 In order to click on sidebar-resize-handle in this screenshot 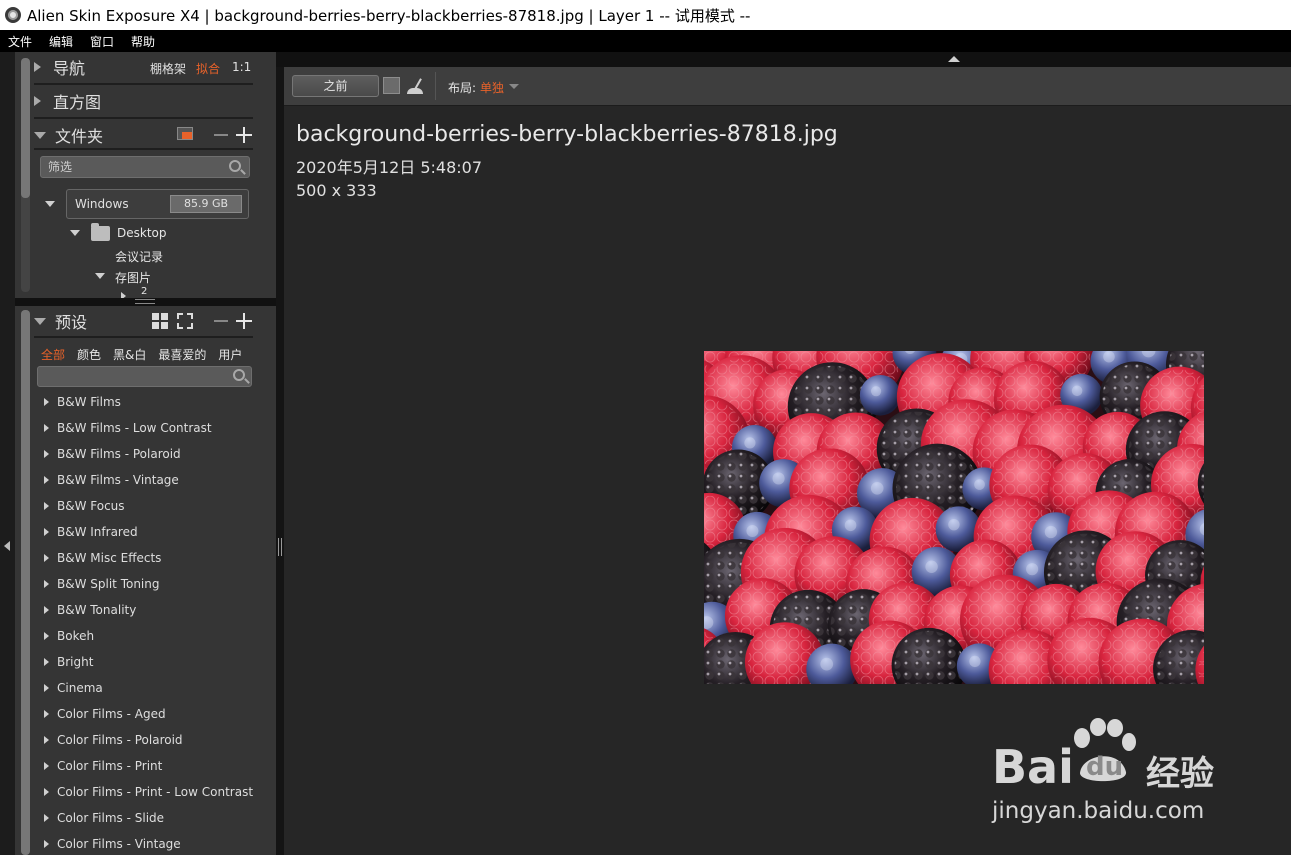, I will do `click(280, 461)`.